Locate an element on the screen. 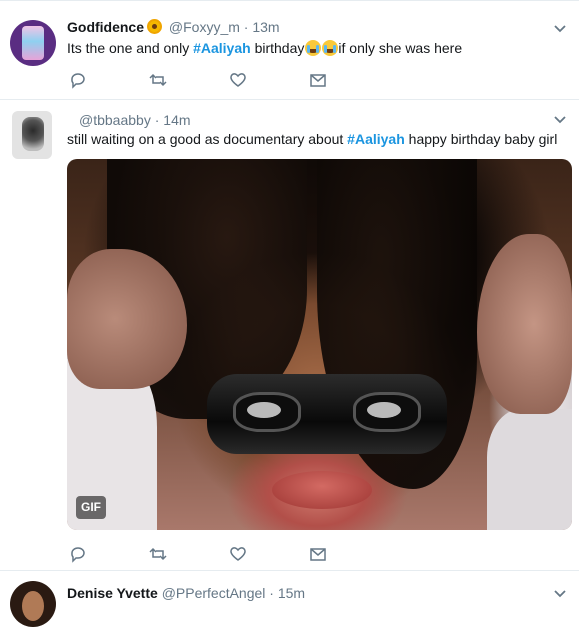 This screenshot has width=579, height=627. tweet-text-part: if only she was here is located at coordinates (400, 48).